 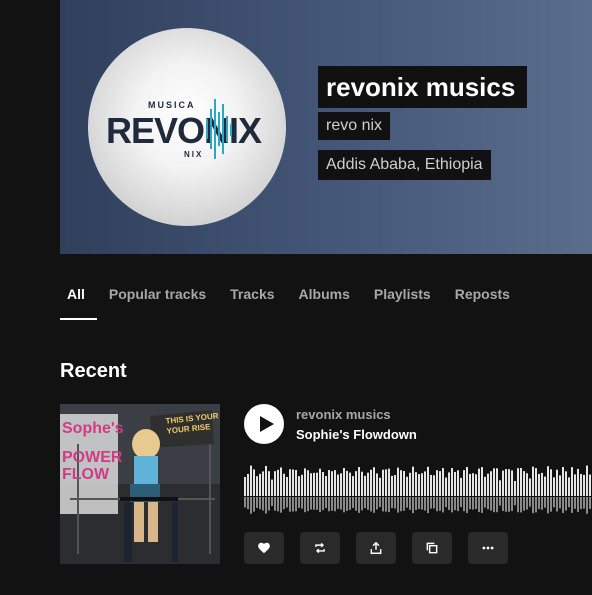 I want to click on tab-tracks: Tracks, so click(x=252, y=300).